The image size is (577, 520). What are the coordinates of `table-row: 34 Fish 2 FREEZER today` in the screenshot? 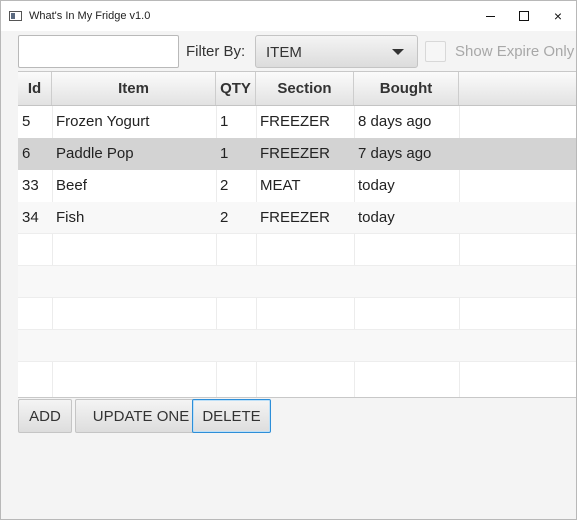 It's located at (297, 218).